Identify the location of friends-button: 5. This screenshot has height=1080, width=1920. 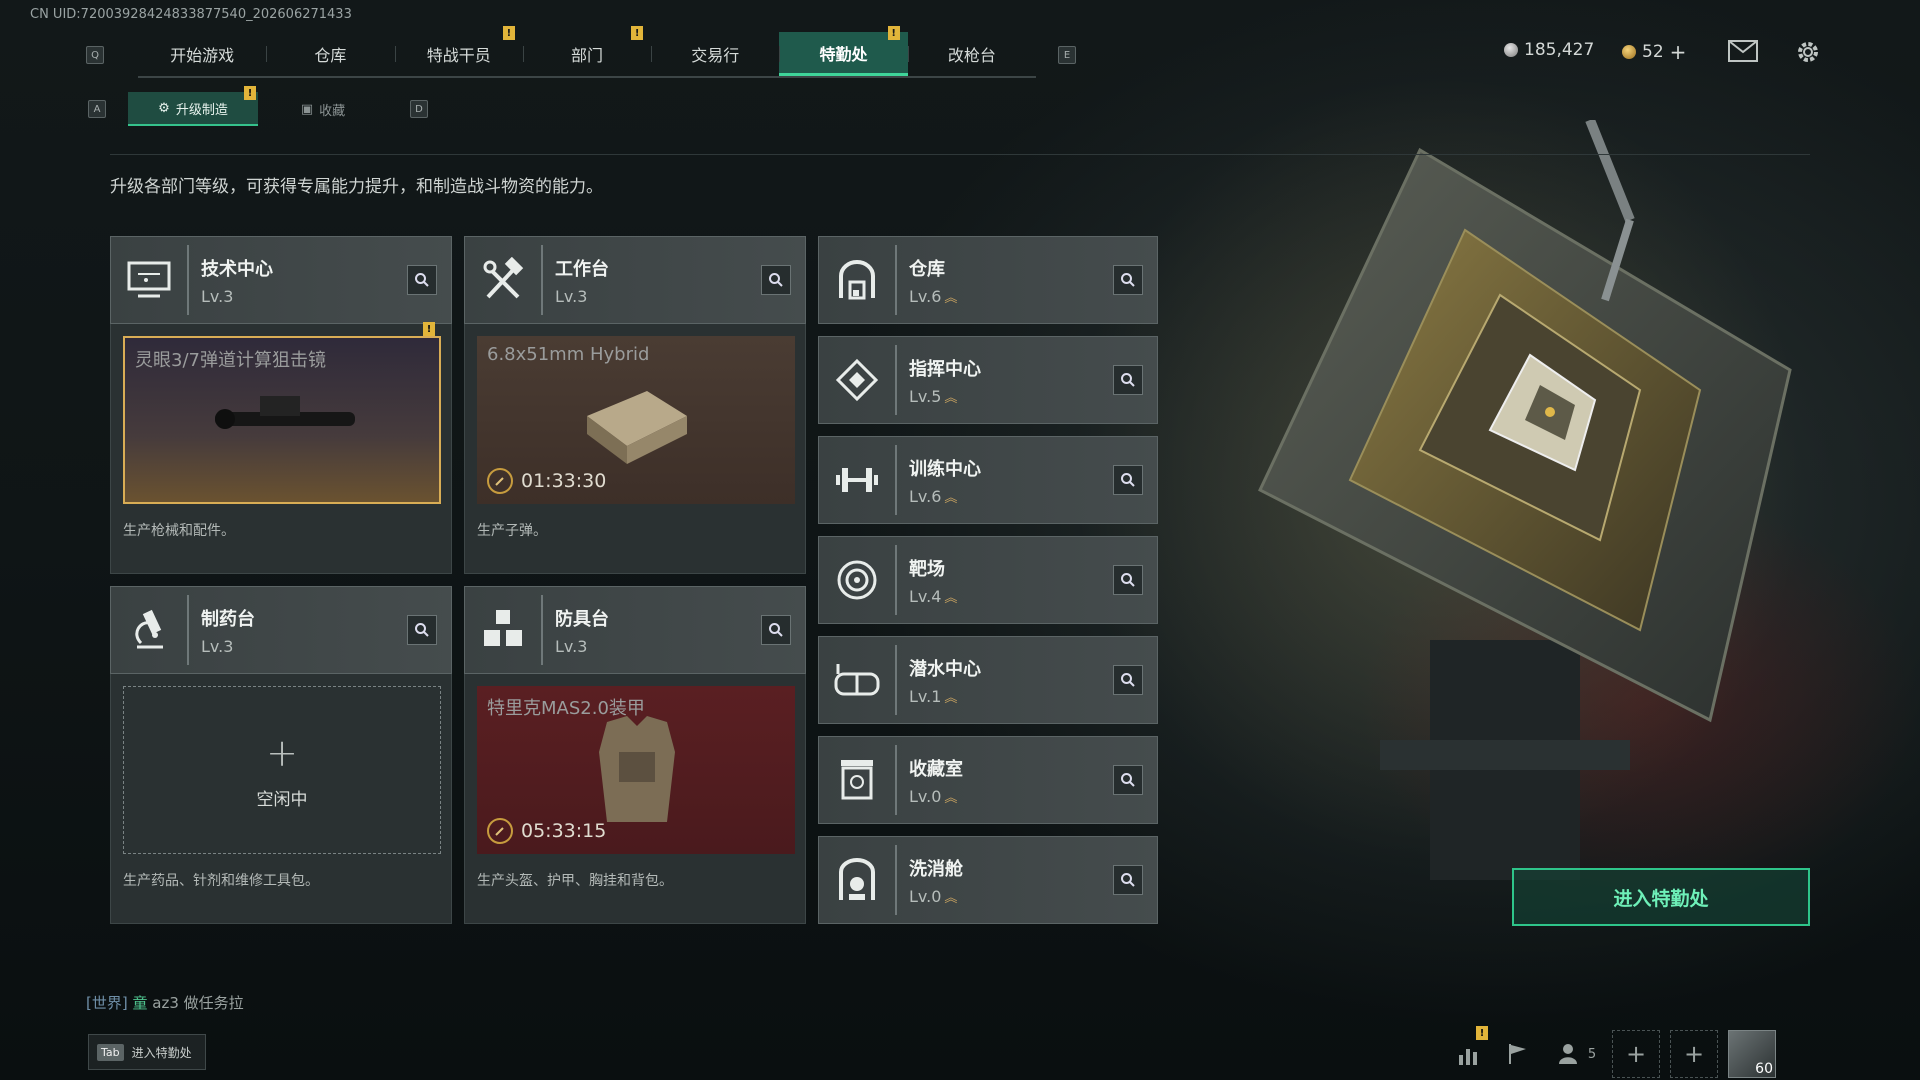
(1577, 1054).